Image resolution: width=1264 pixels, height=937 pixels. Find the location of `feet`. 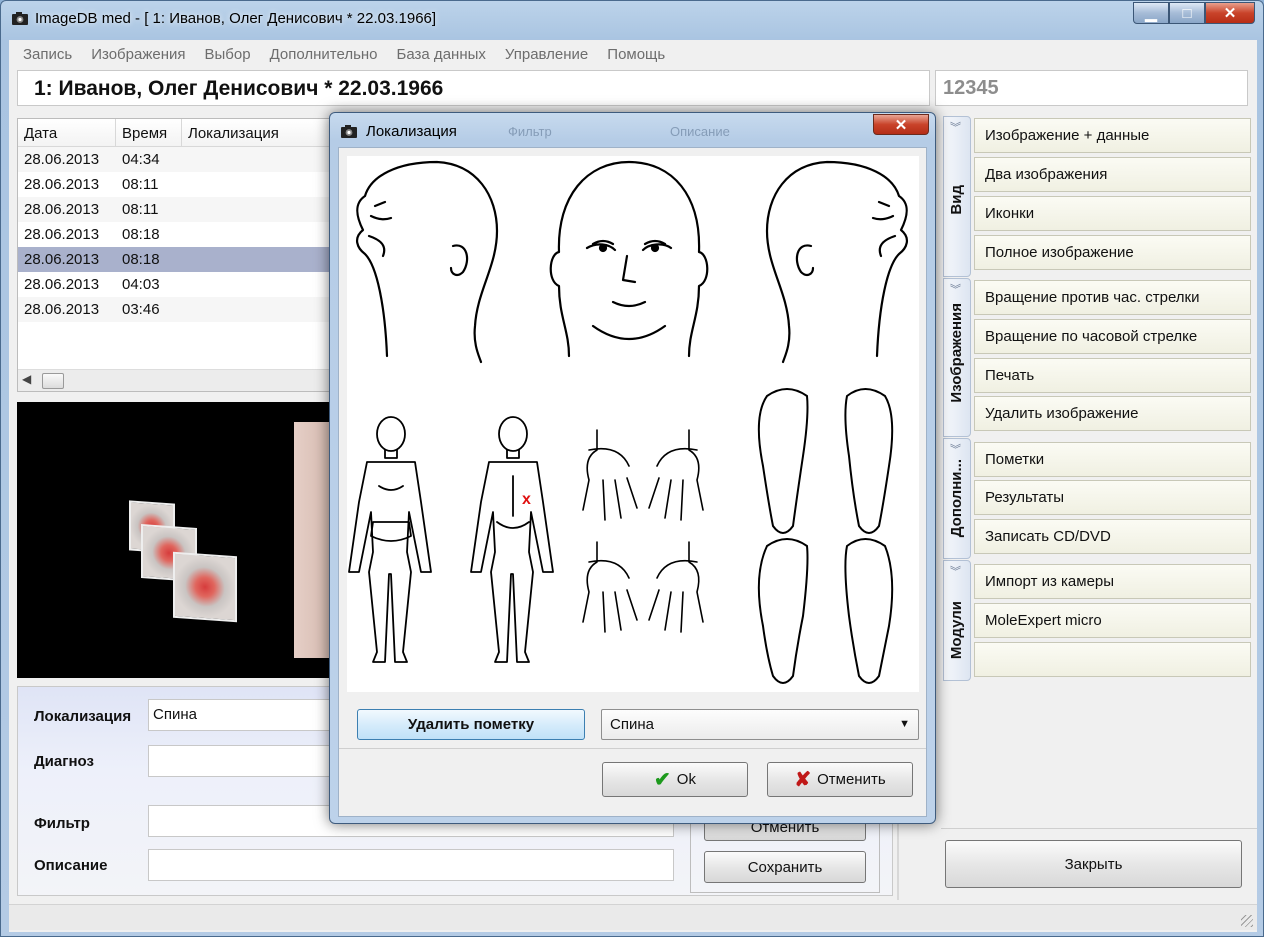

feet is located at coordinates (825, 536).